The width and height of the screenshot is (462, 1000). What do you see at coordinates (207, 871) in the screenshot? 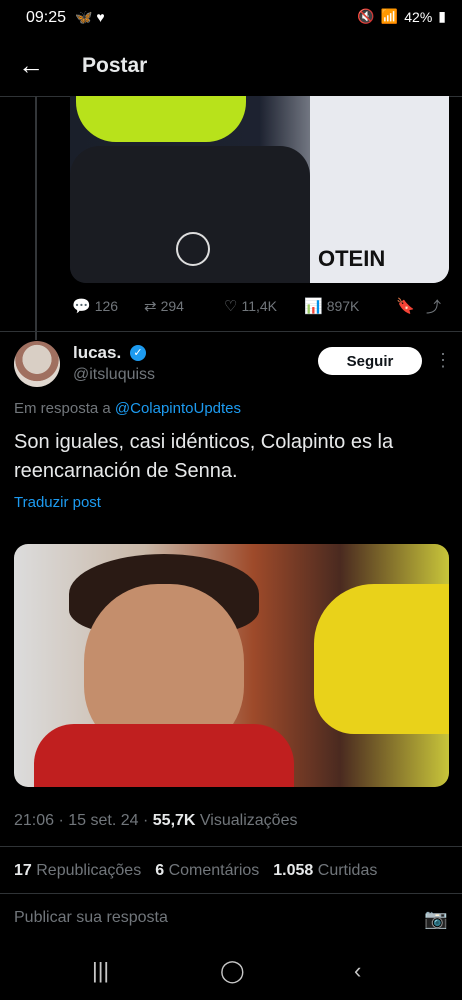
I see `comments-stat: 6 Comentários` at bounding box center [207, 871].